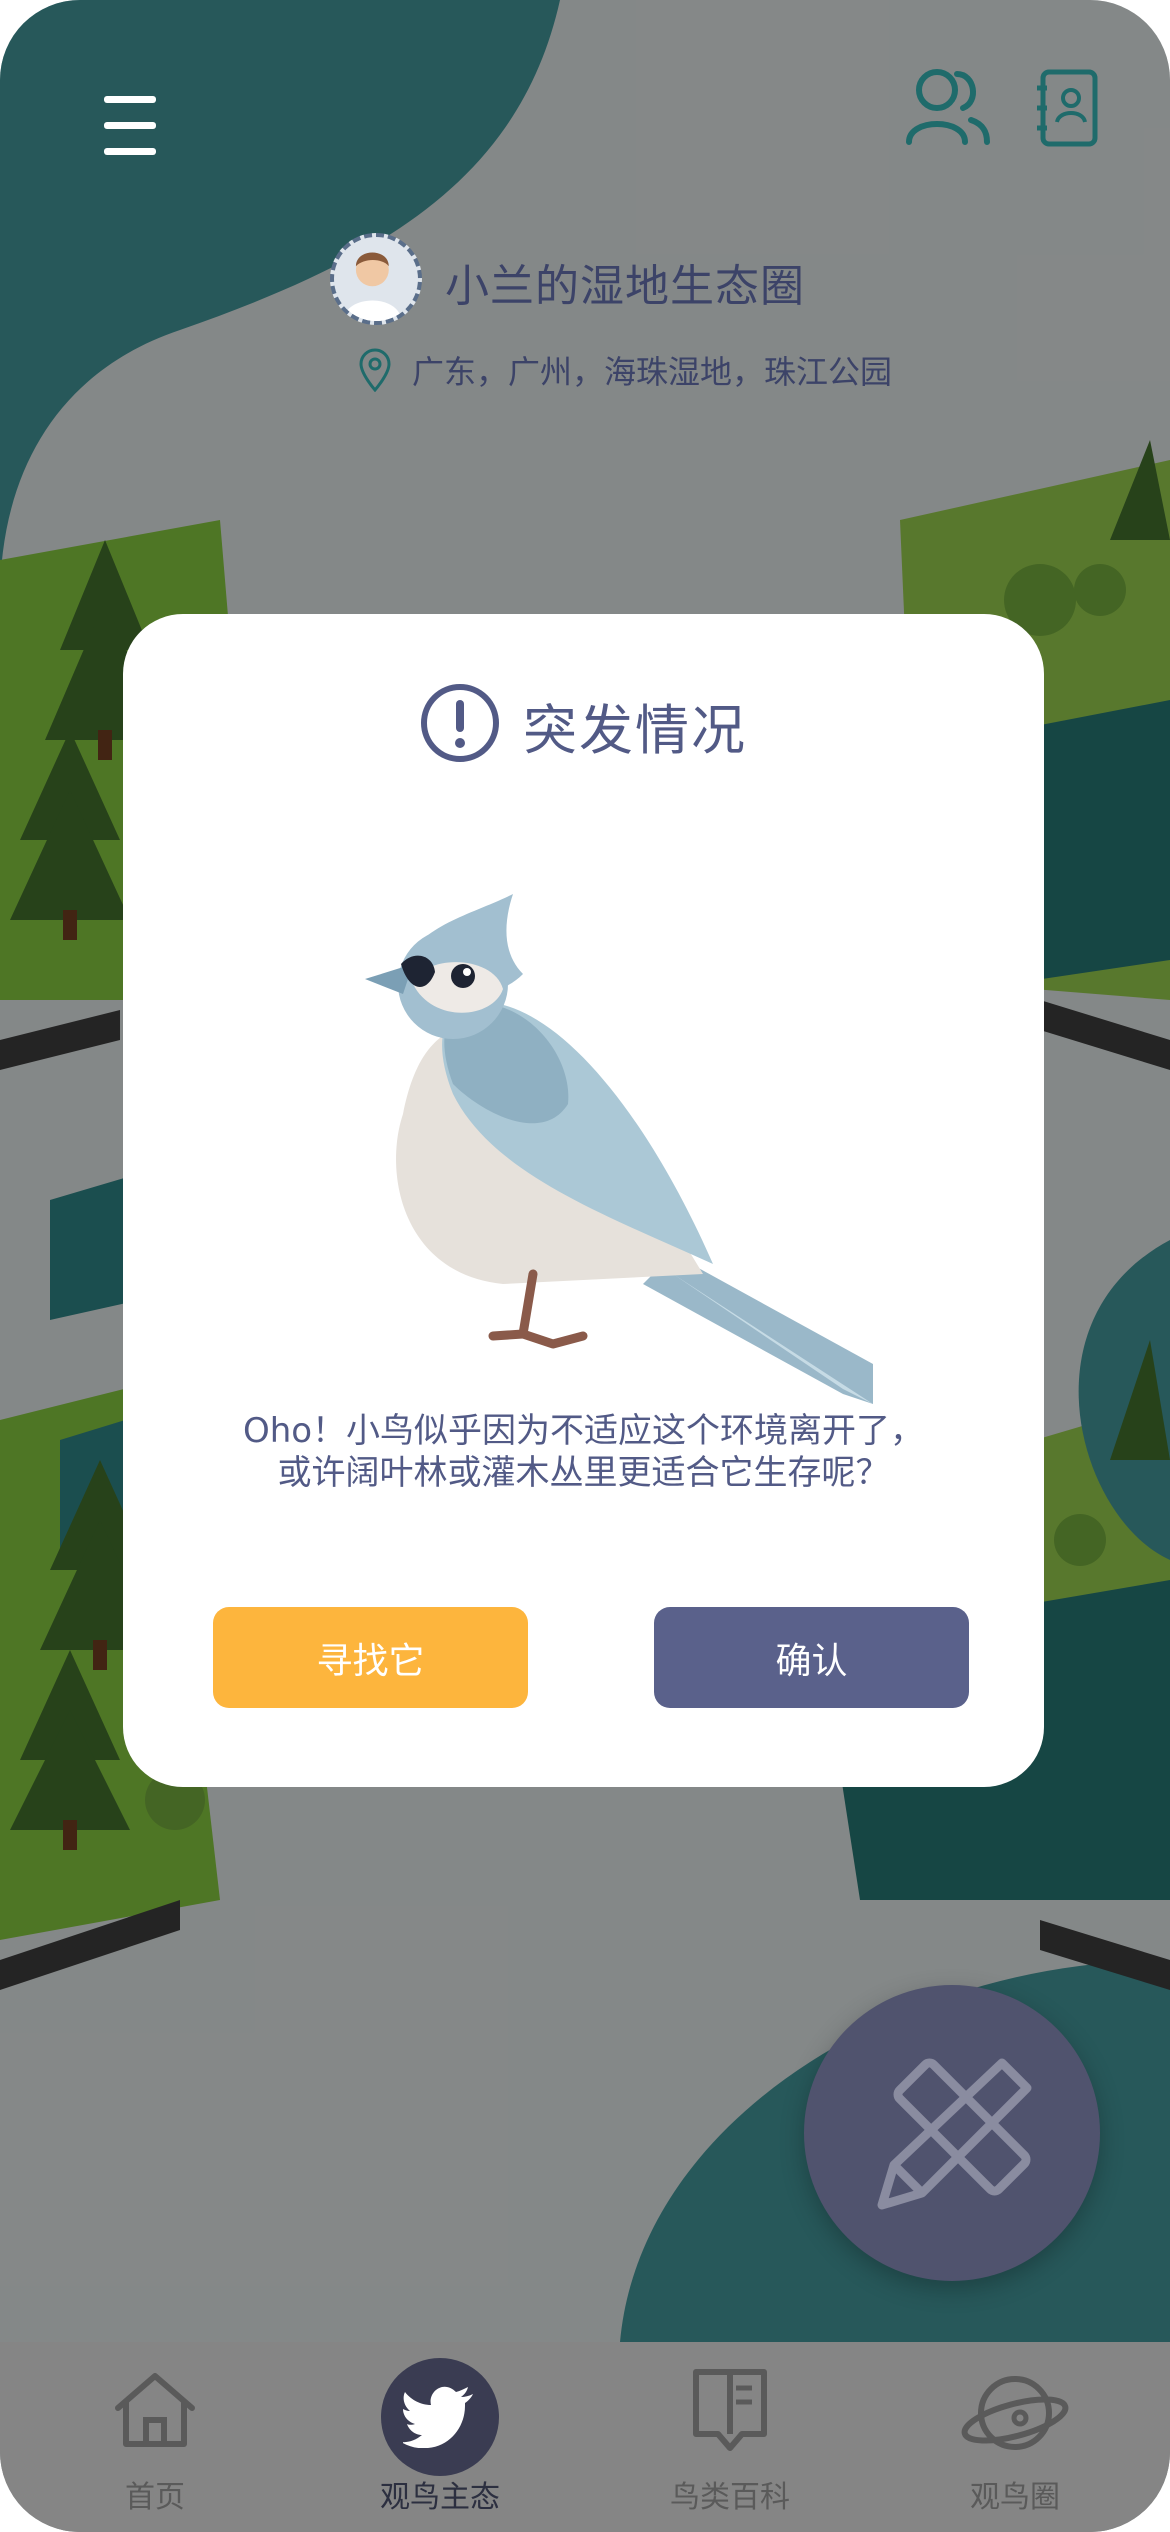 The height and width of the screenshot is (2532, 1170). I want to click on planet-icon, so click(1015, 2413).